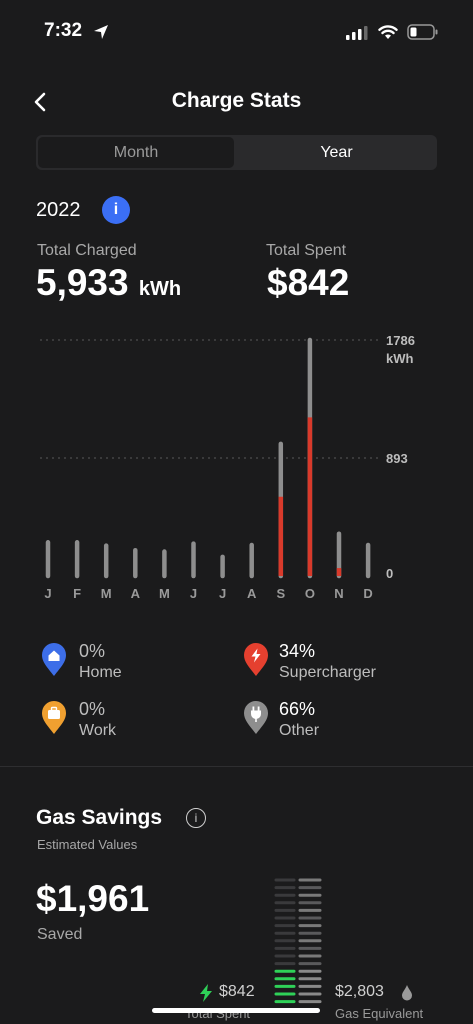 The height and width of the screenshot is (1024, 473). What do you see at coordinates (338, 593) in the screenshot?
I see `x-tick-label: N` at bounding box center [338, 593].